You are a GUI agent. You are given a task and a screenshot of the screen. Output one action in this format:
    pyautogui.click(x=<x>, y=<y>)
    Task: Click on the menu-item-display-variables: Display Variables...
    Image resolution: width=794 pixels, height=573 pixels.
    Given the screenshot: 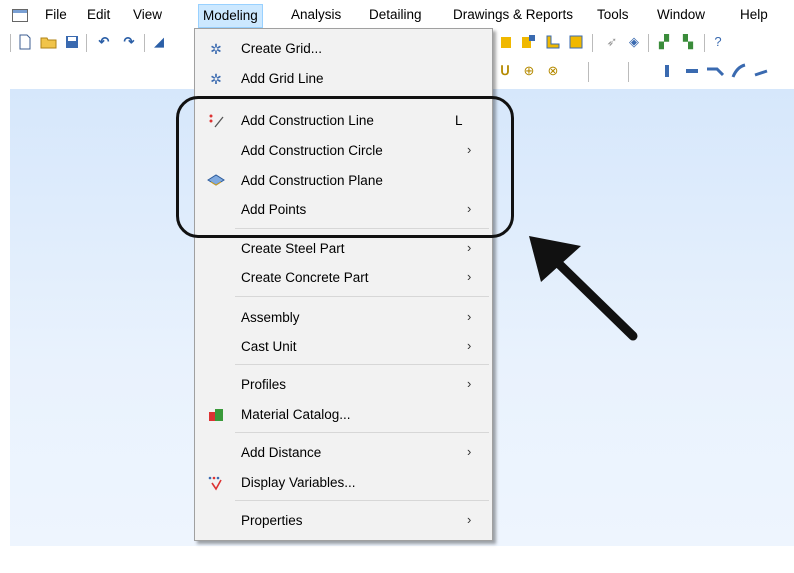 What is the action you would take?
    pyautogui.click(x=343, y=483)
    